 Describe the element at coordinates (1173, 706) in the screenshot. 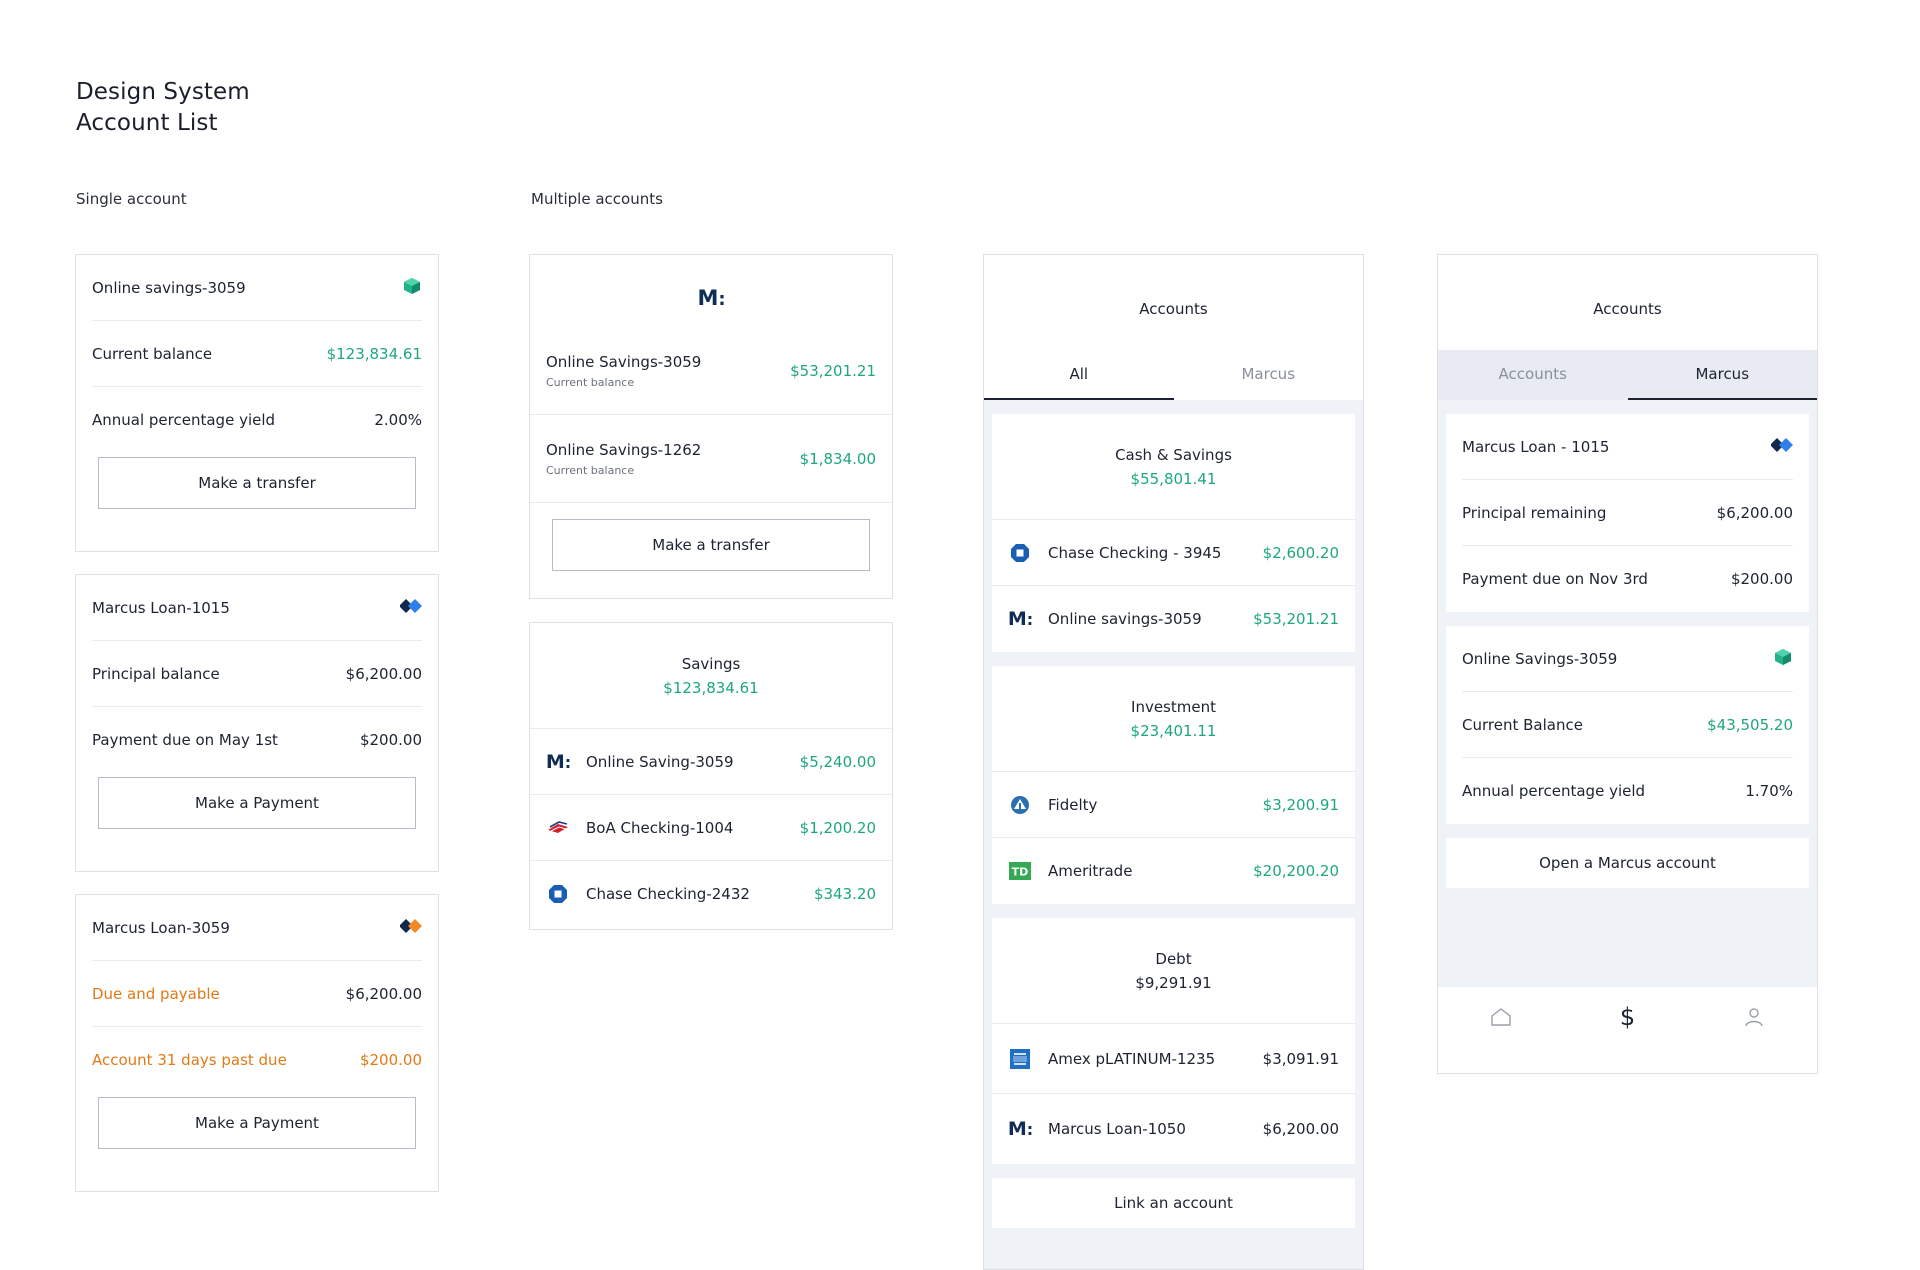

I see `group-title: Investment` at that location.